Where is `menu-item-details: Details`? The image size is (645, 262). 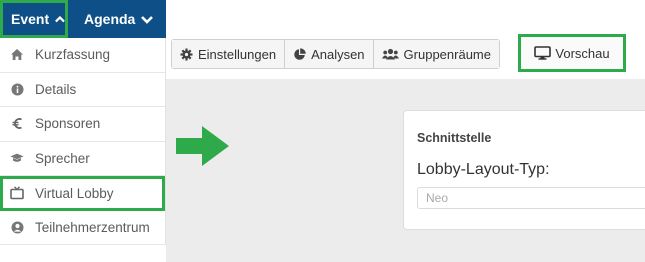 menu-item-details: Details is located at coordinates (82, 90).